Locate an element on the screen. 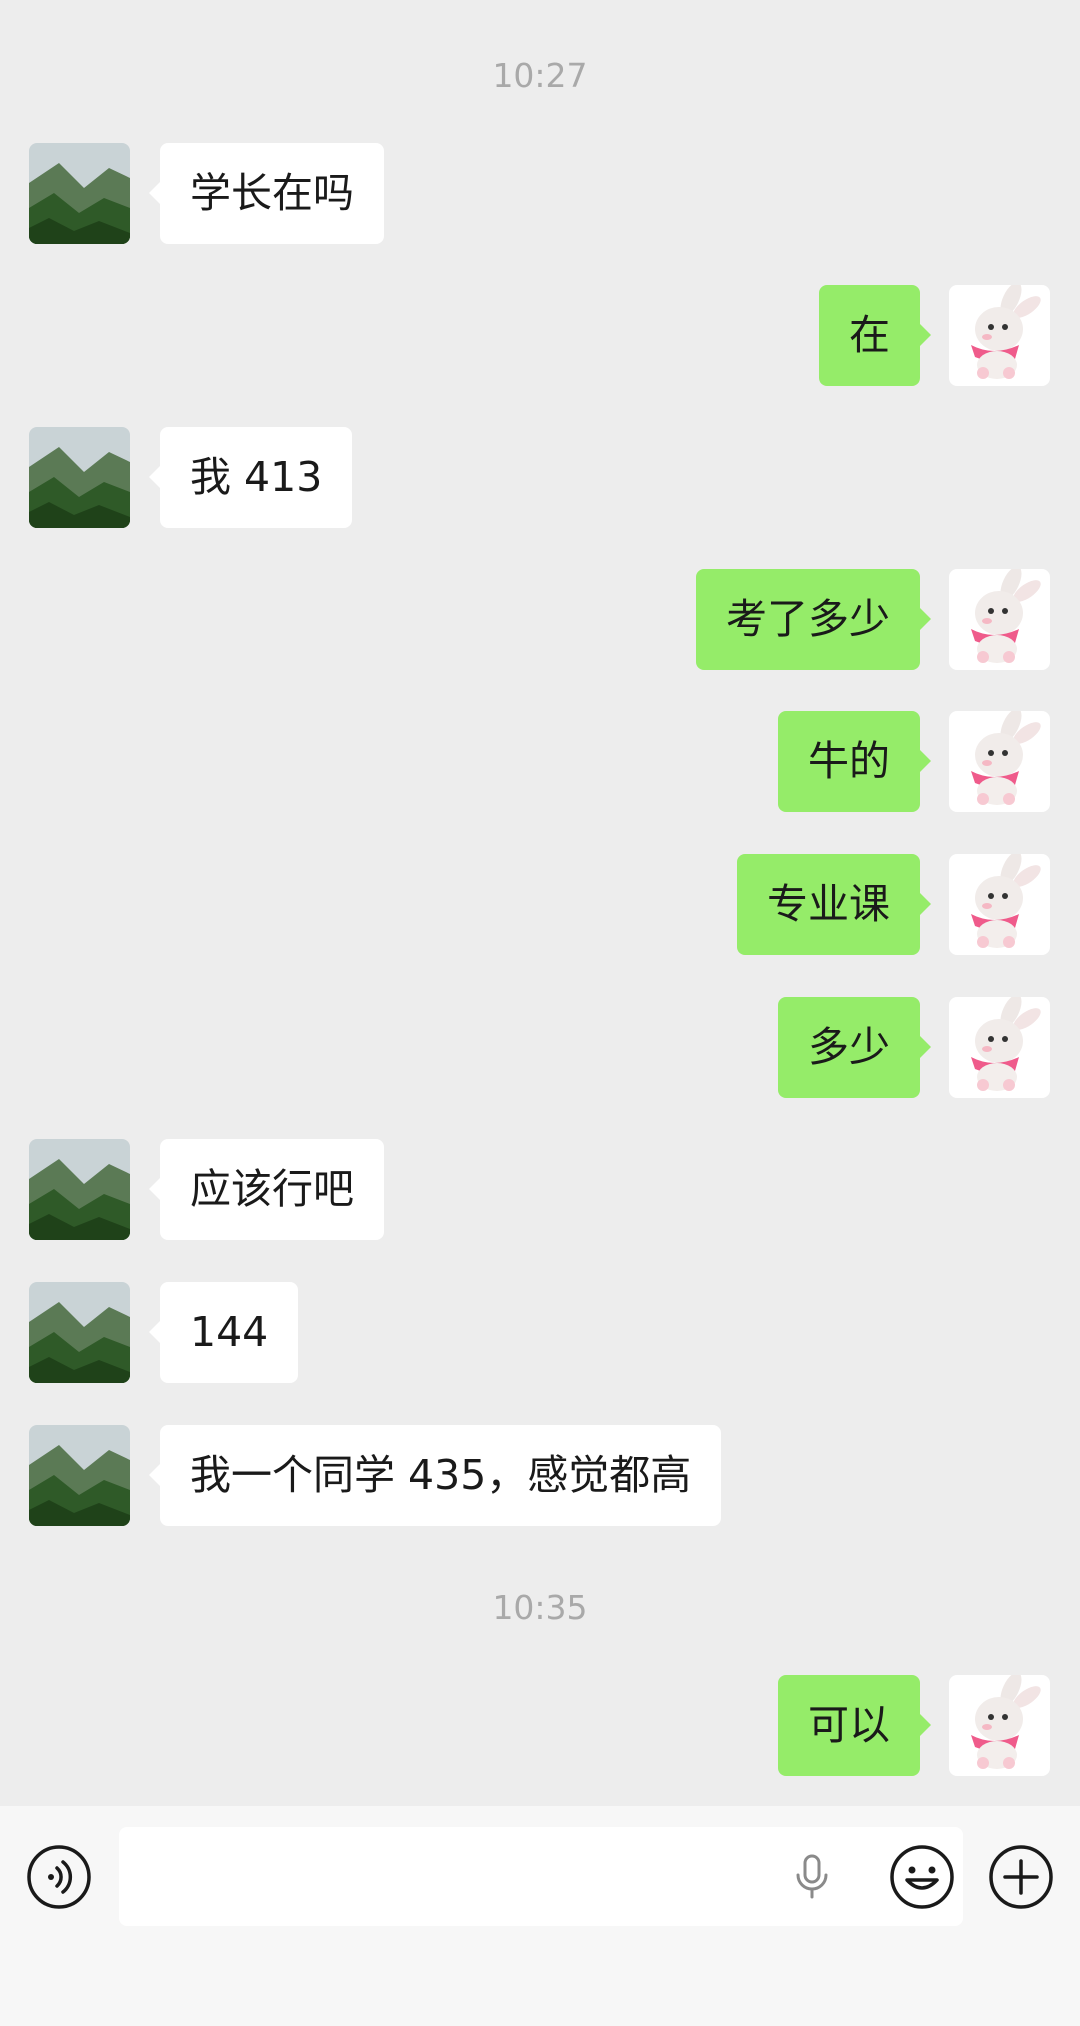  outgoing-message-bubble: 可以 is located at coordinates (854, 1725).